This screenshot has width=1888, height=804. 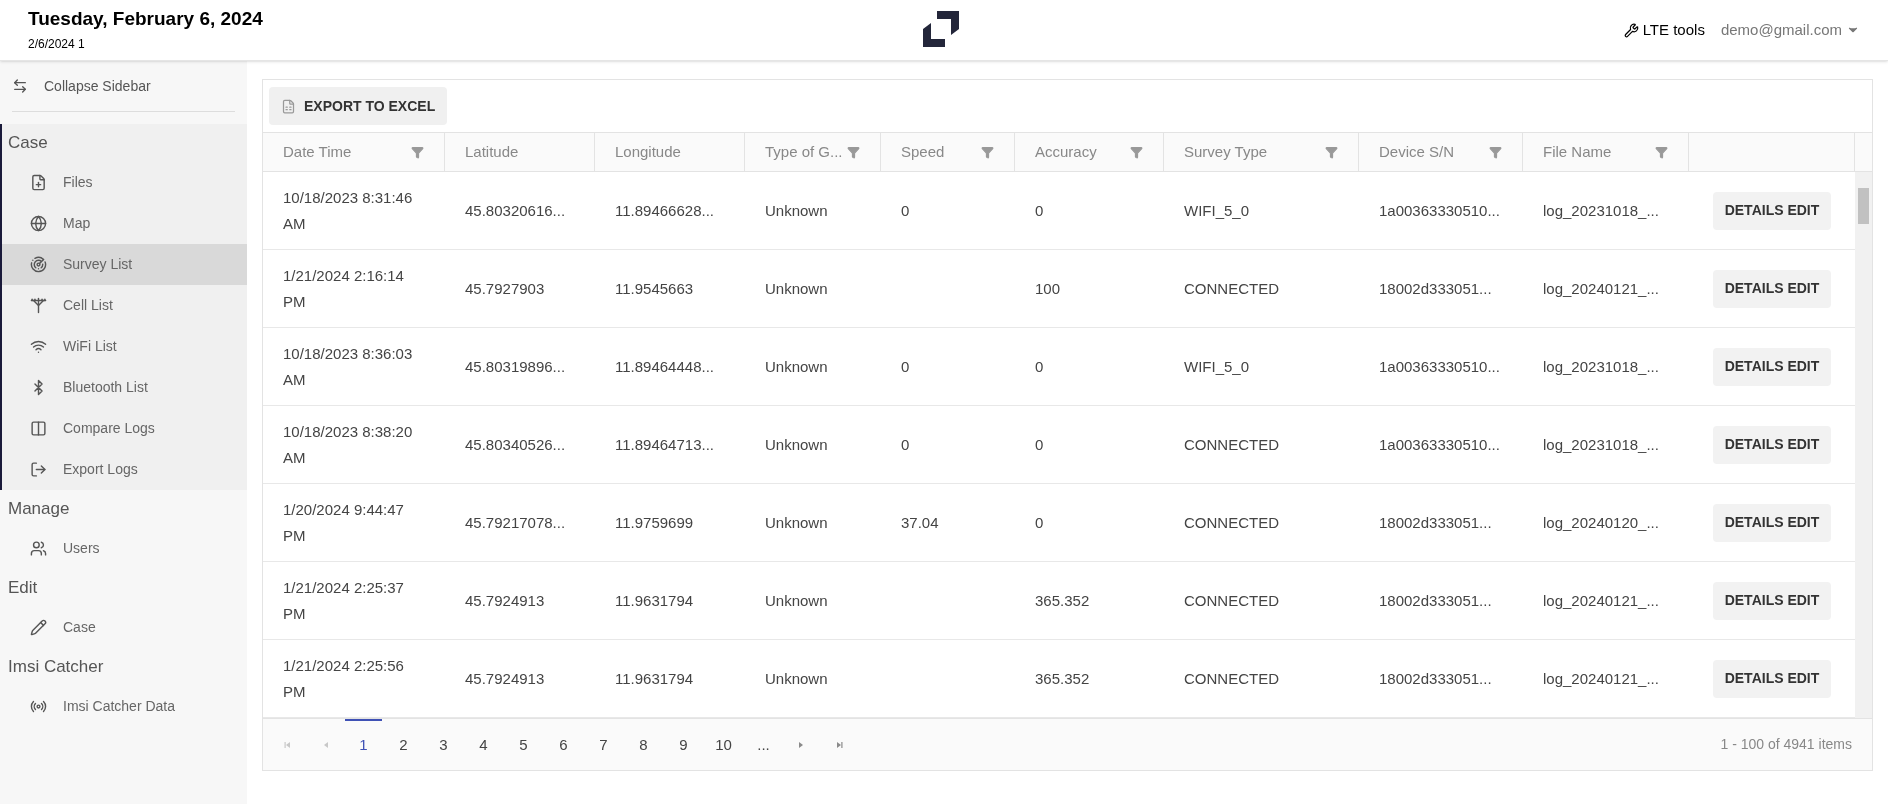 What do you see at coordinates (39, 509) in the screenshot?
I see `section-title: Manage` at bounding box center [39, 509].